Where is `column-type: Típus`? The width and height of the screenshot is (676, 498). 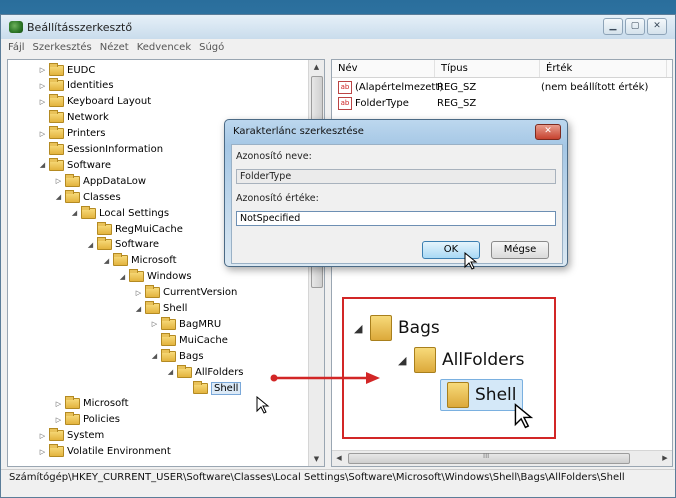
column-type: Típus is located at coordinates (487, 68).